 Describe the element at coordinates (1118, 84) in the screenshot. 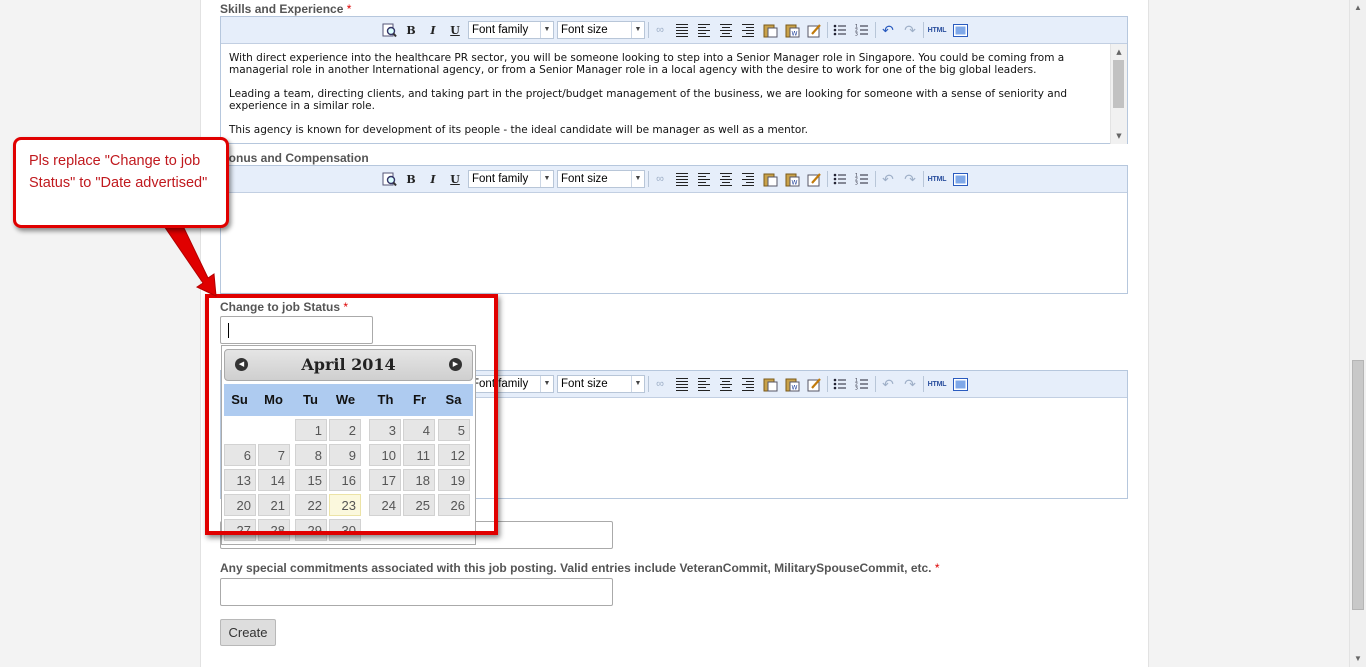

I see `editor-scrollbar-thumb` at that location.